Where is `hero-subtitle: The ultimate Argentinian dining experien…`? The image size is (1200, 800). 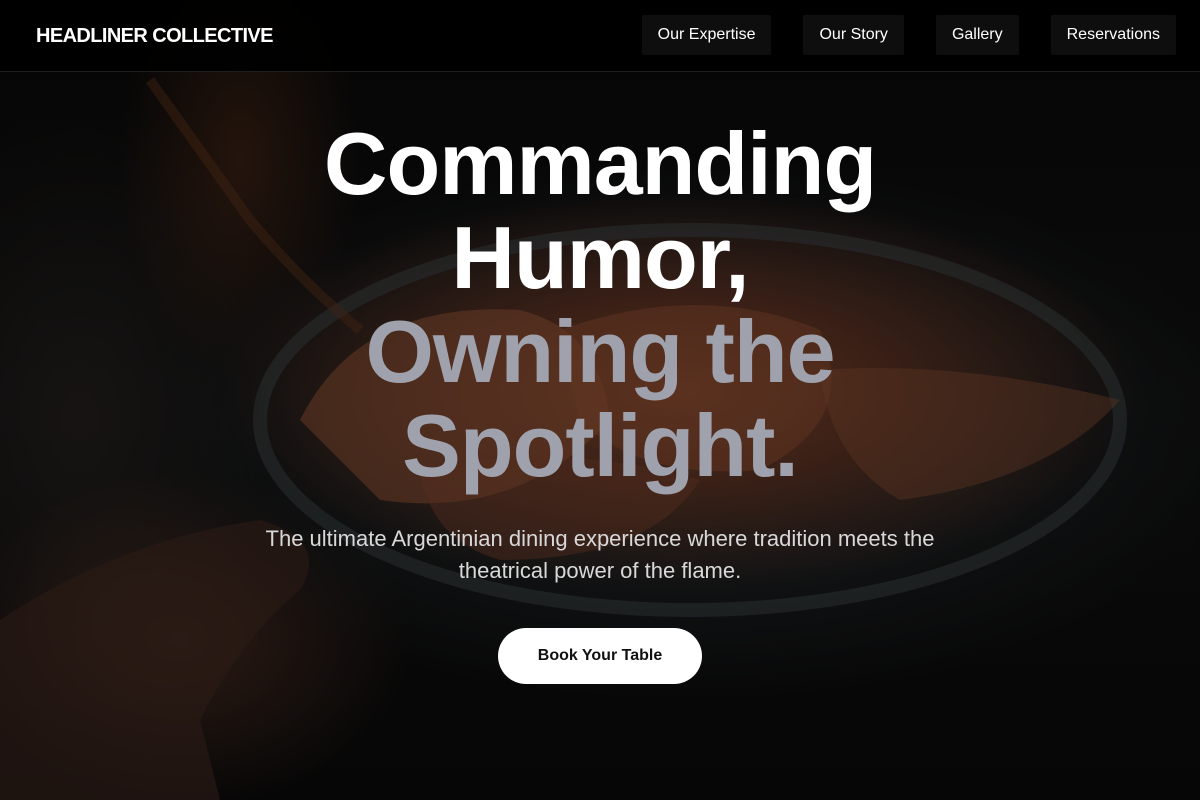
hero-subtitle: The ultimate Argentinian dining experien… is located at coordinates (600, 554).